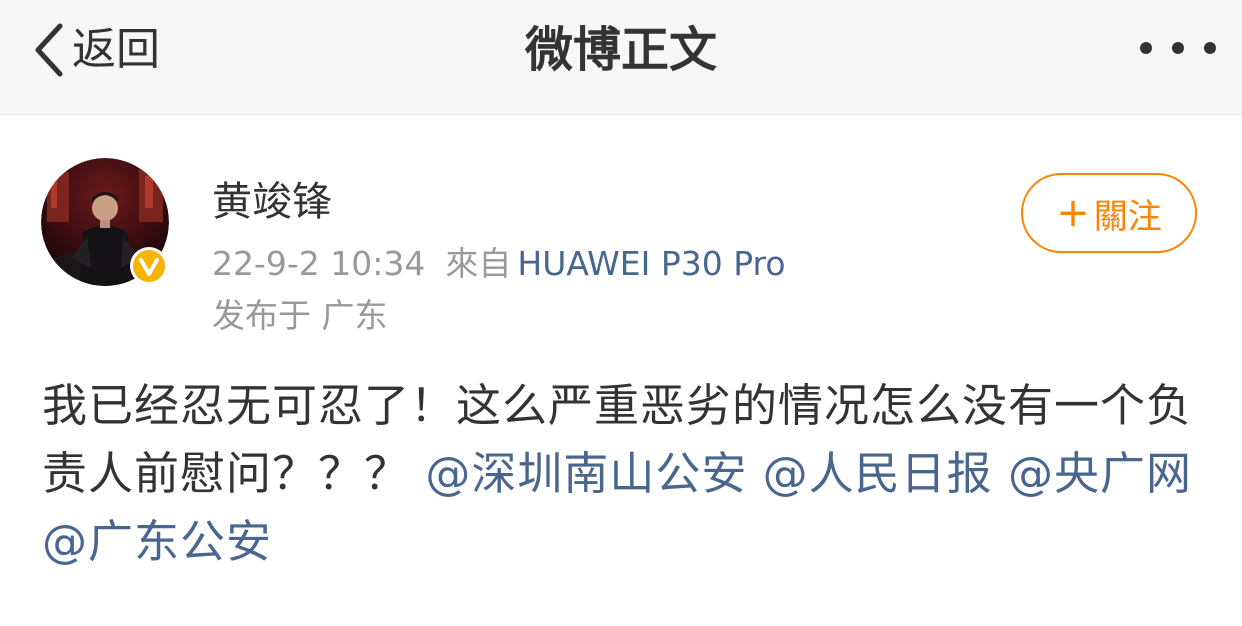 The image size is (1242, 626). I want to click on mention-link: @深圳南山公安, so click(586, 473).